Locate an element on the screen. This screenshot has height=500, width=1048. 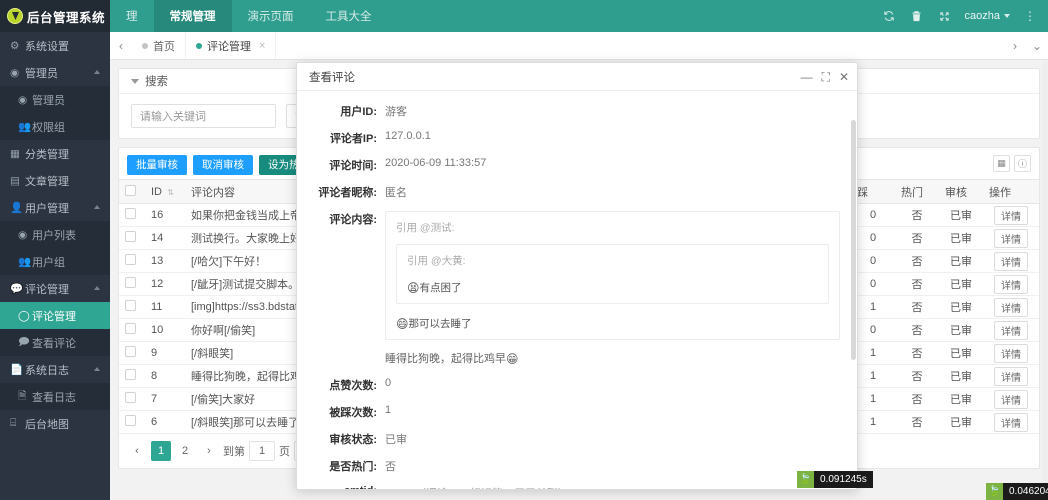
sidebar-item-label: 查看日志 is located at coordinates (54, 397).